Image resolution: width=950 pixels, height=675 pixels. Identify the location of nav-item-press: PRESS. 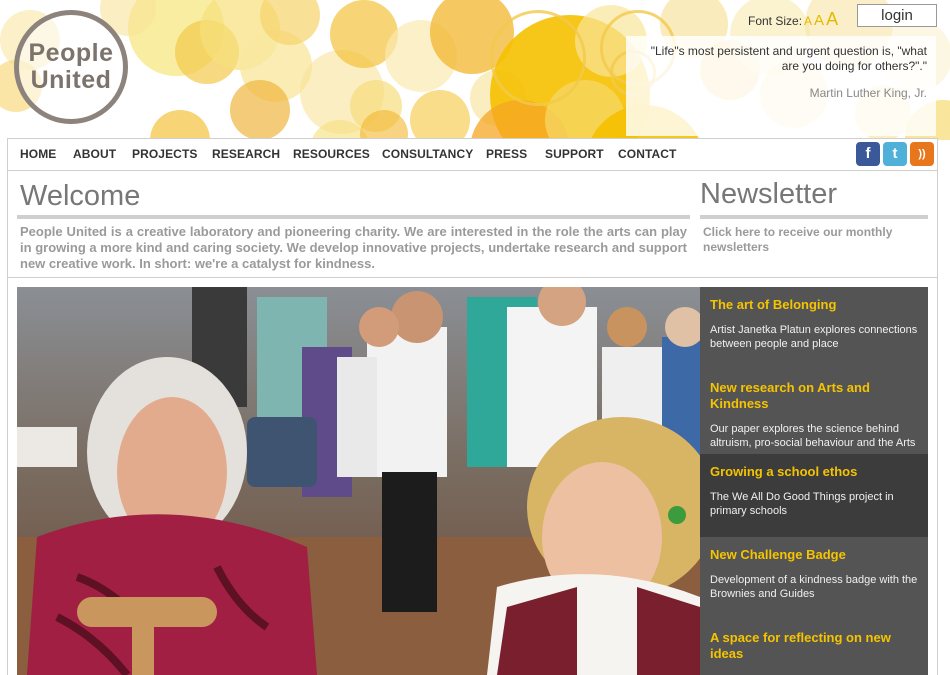
(506, 154).